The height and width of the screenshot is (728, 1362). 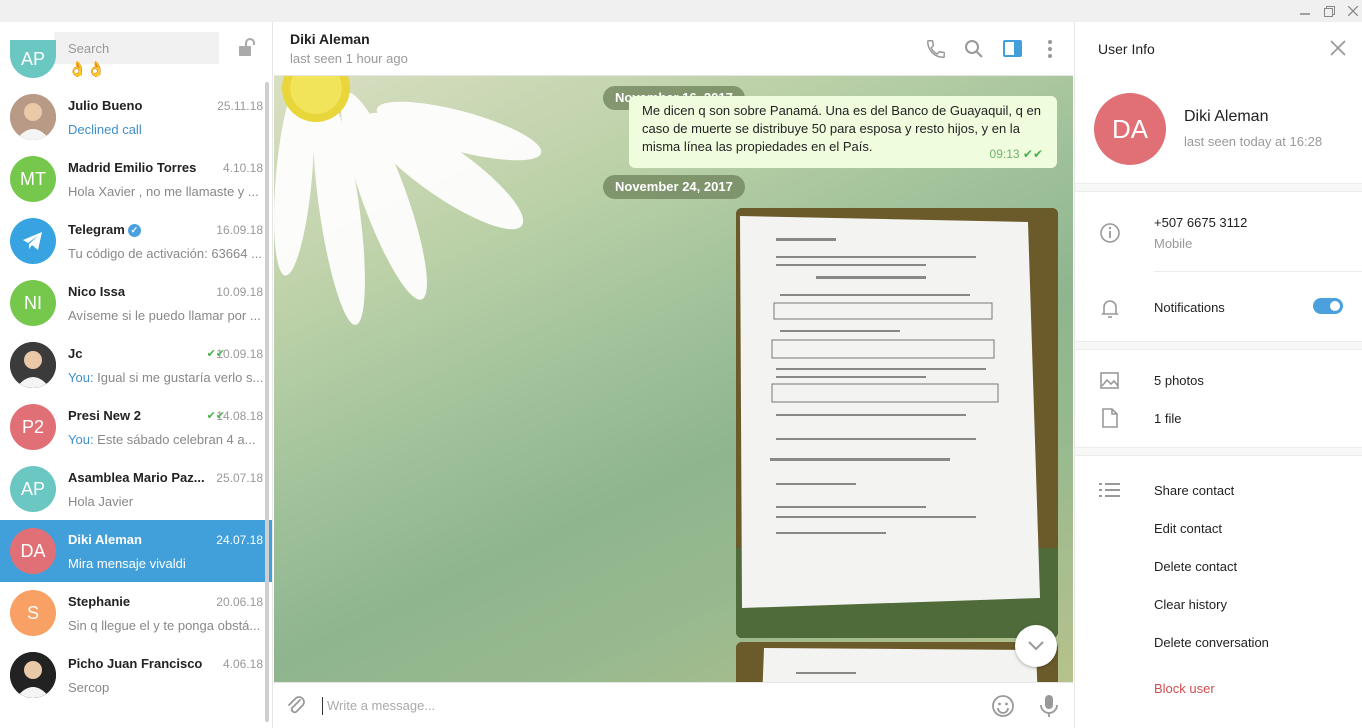 What do you see at coordinates (1351, 11) in the screenshot?
I see `close-icon` at bounding box center [1351, 11].